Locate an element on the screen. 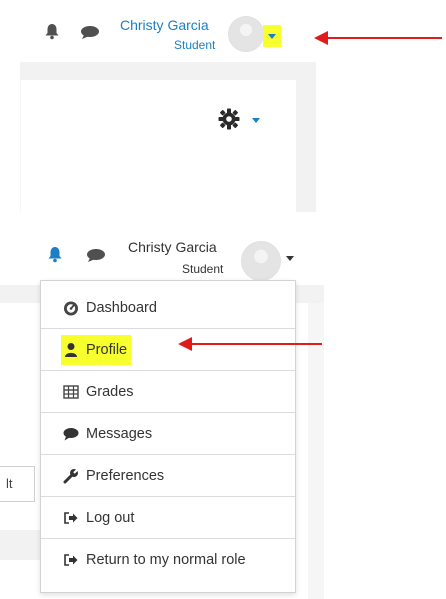 This screenshot has height=599, width=446. content-right-border is located at coordinates (306, 146).